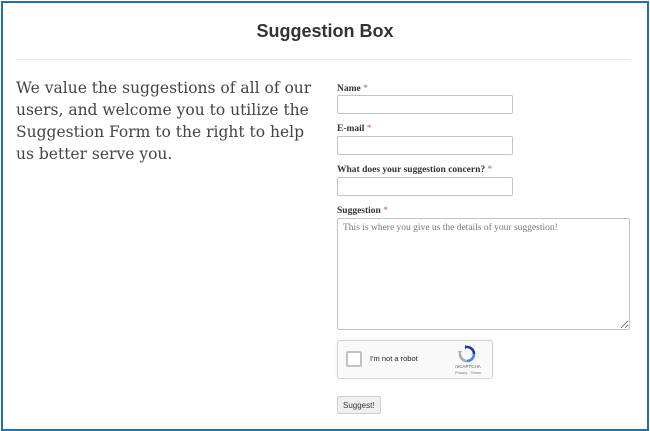  Describe the element at coordinates (359, 211) in the screenshot. I see `suggestion-label-text: Suggestion` at that location.